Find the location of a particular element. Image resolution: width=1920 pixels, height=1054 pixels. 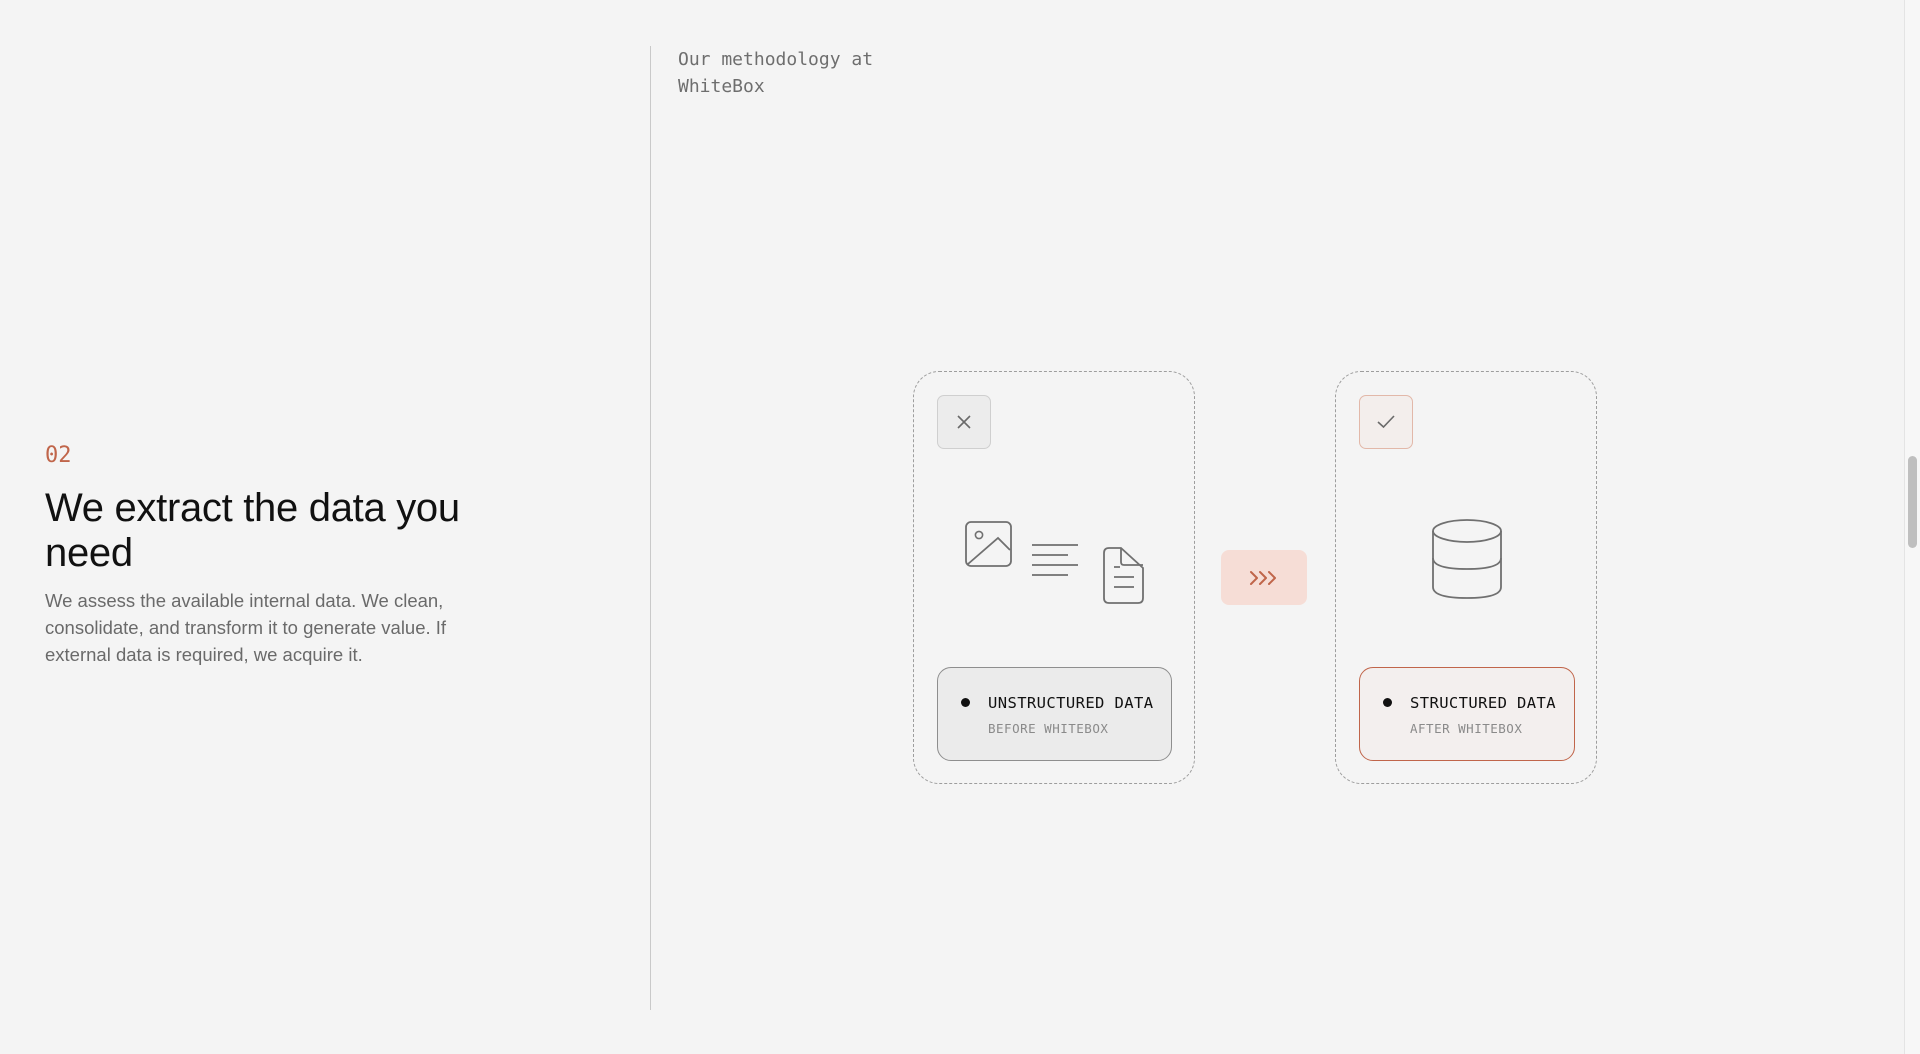

status-box-positive is located at coordinates (1386, 422).